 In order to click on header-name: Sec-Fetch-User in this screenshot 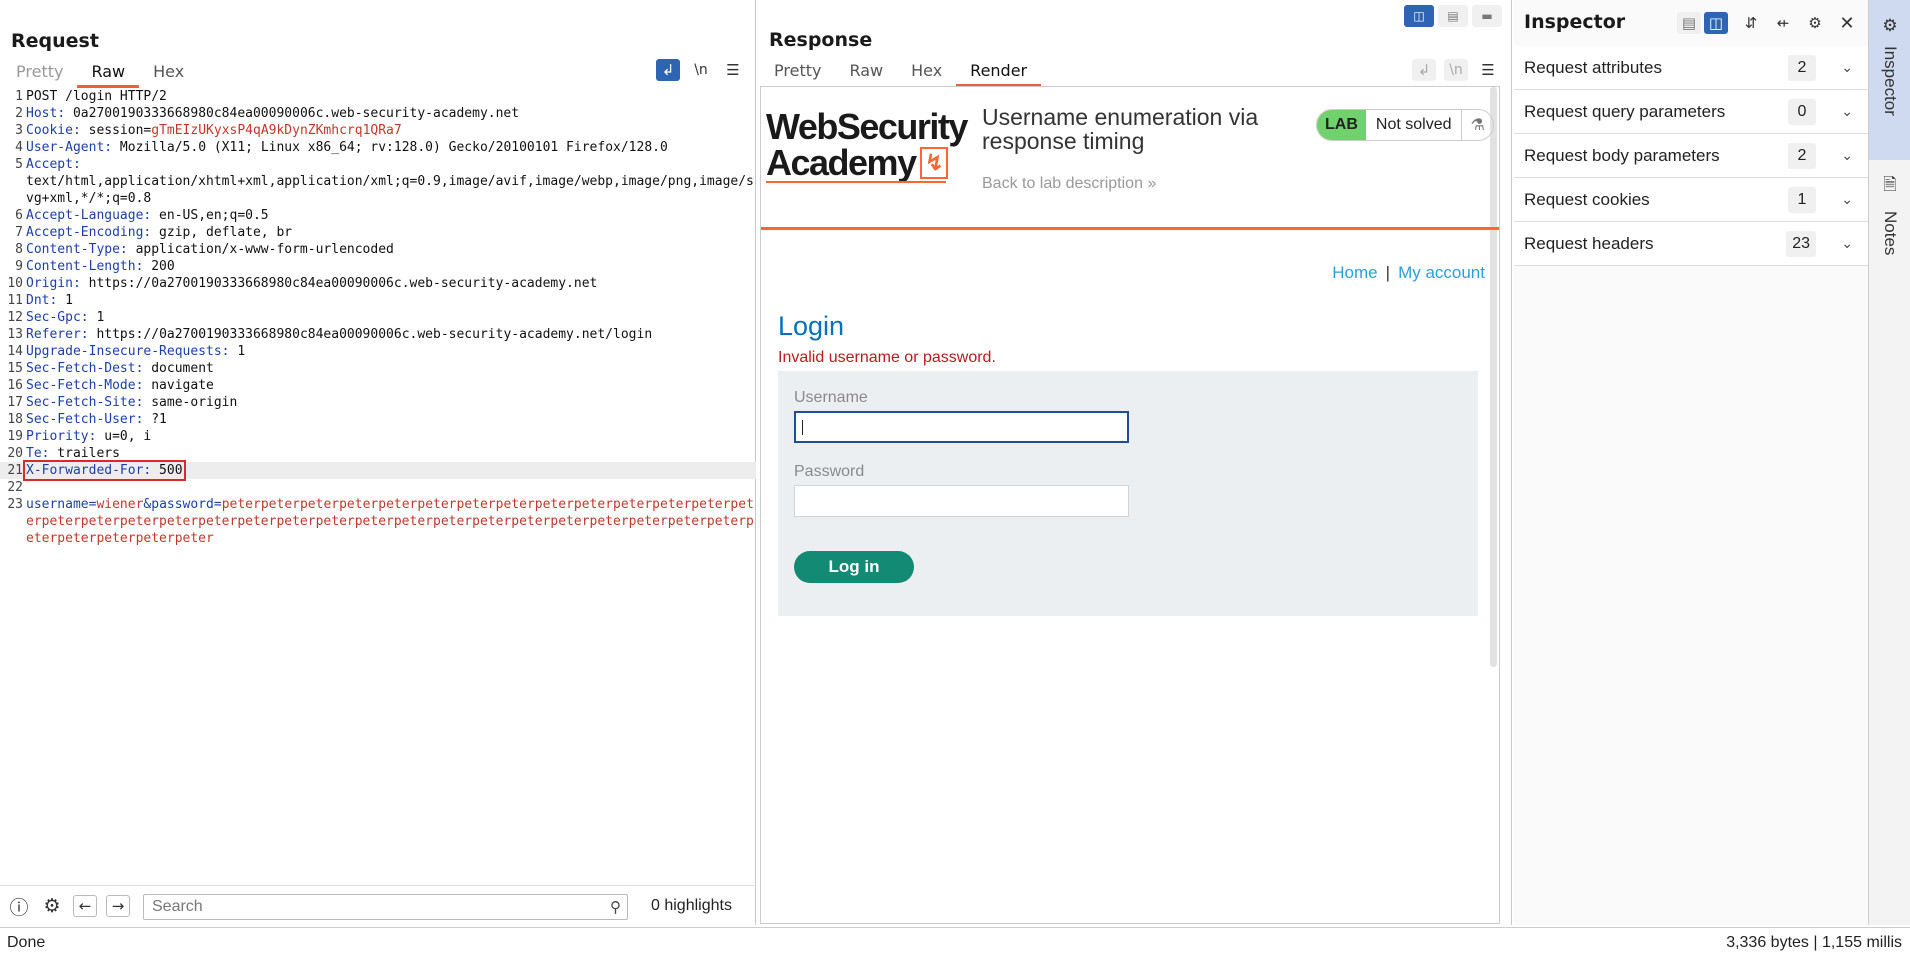, I will do `click(81, 419)`.